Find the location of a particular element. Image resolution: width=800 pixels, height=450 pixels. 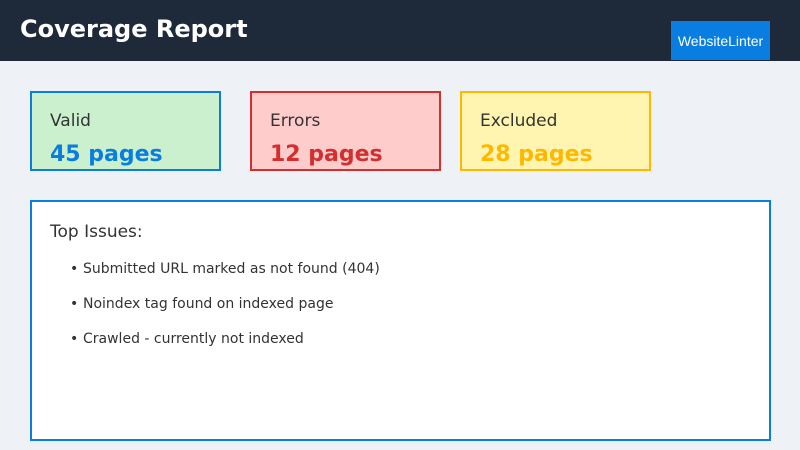

top-issues-title: Top Issues: is located at coordinates (96, 232).